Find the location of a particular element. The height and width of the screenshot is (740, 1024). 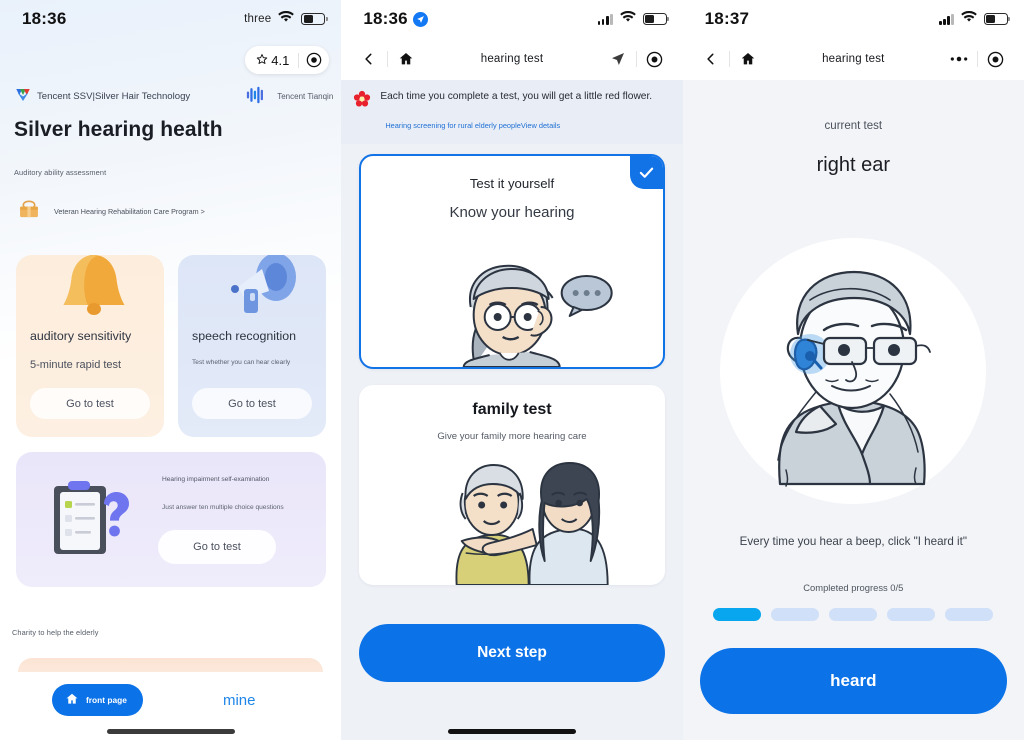

status-left-group: 18:37 is located at coordinates (727, 19).